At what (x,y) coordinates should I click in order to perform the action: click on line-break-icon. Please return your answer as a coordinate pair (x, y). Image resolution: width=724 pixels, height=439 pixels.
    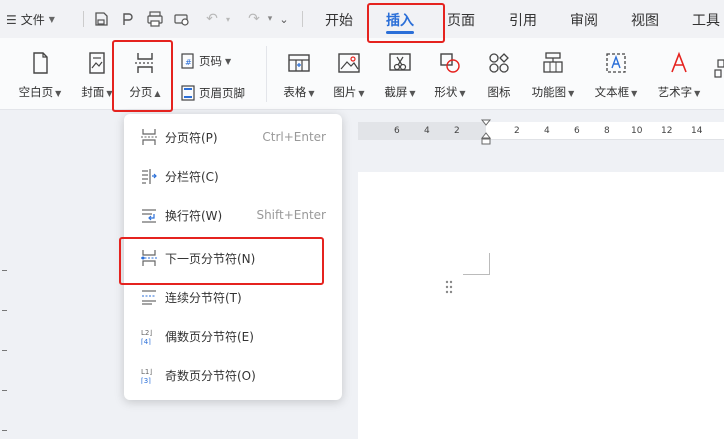
    Looking at the image, I should click on (149, 216).